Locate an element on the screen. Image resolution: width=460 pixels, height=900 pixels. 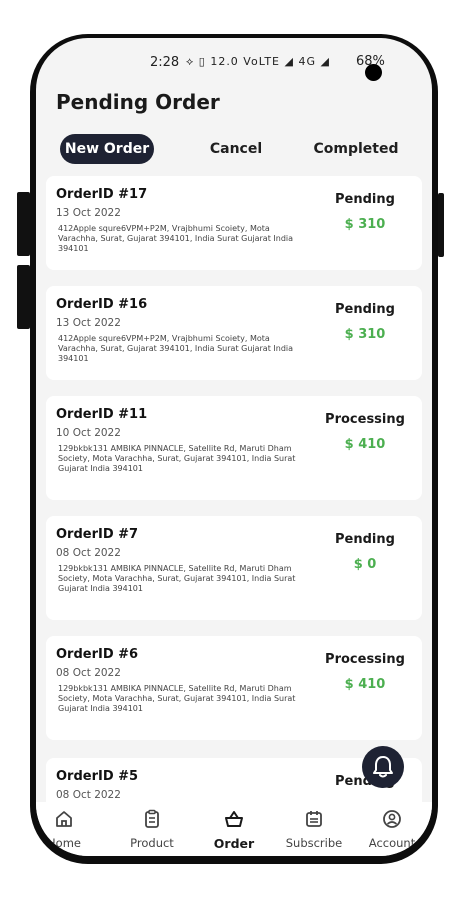
order-id: OrderID #6 is located at coordinates (97, 654).